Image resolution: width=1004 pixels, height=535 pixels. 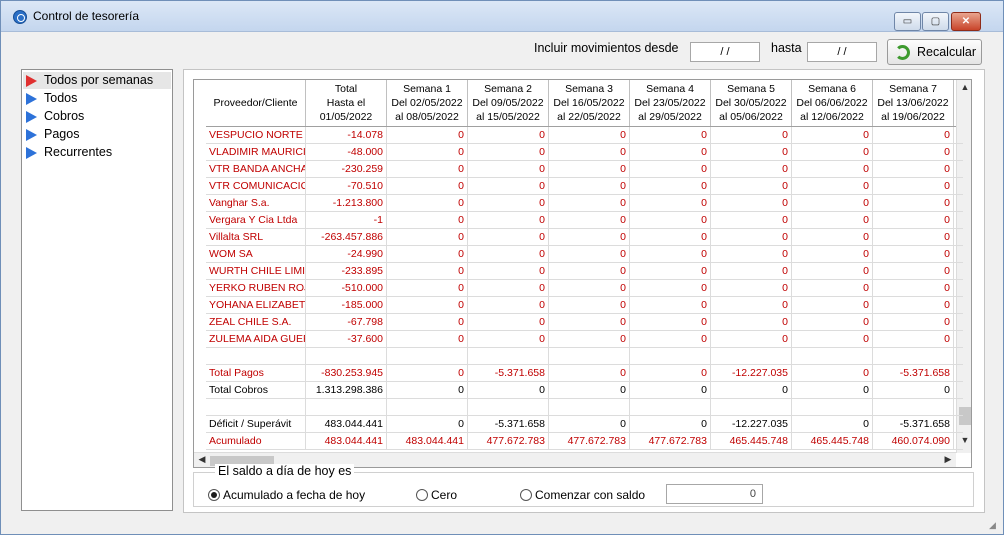 What do you see at coordinates (913, 424) in the screenshot?
I see `row-value-cell: -5.371.658` at bounding box center [913, 424].